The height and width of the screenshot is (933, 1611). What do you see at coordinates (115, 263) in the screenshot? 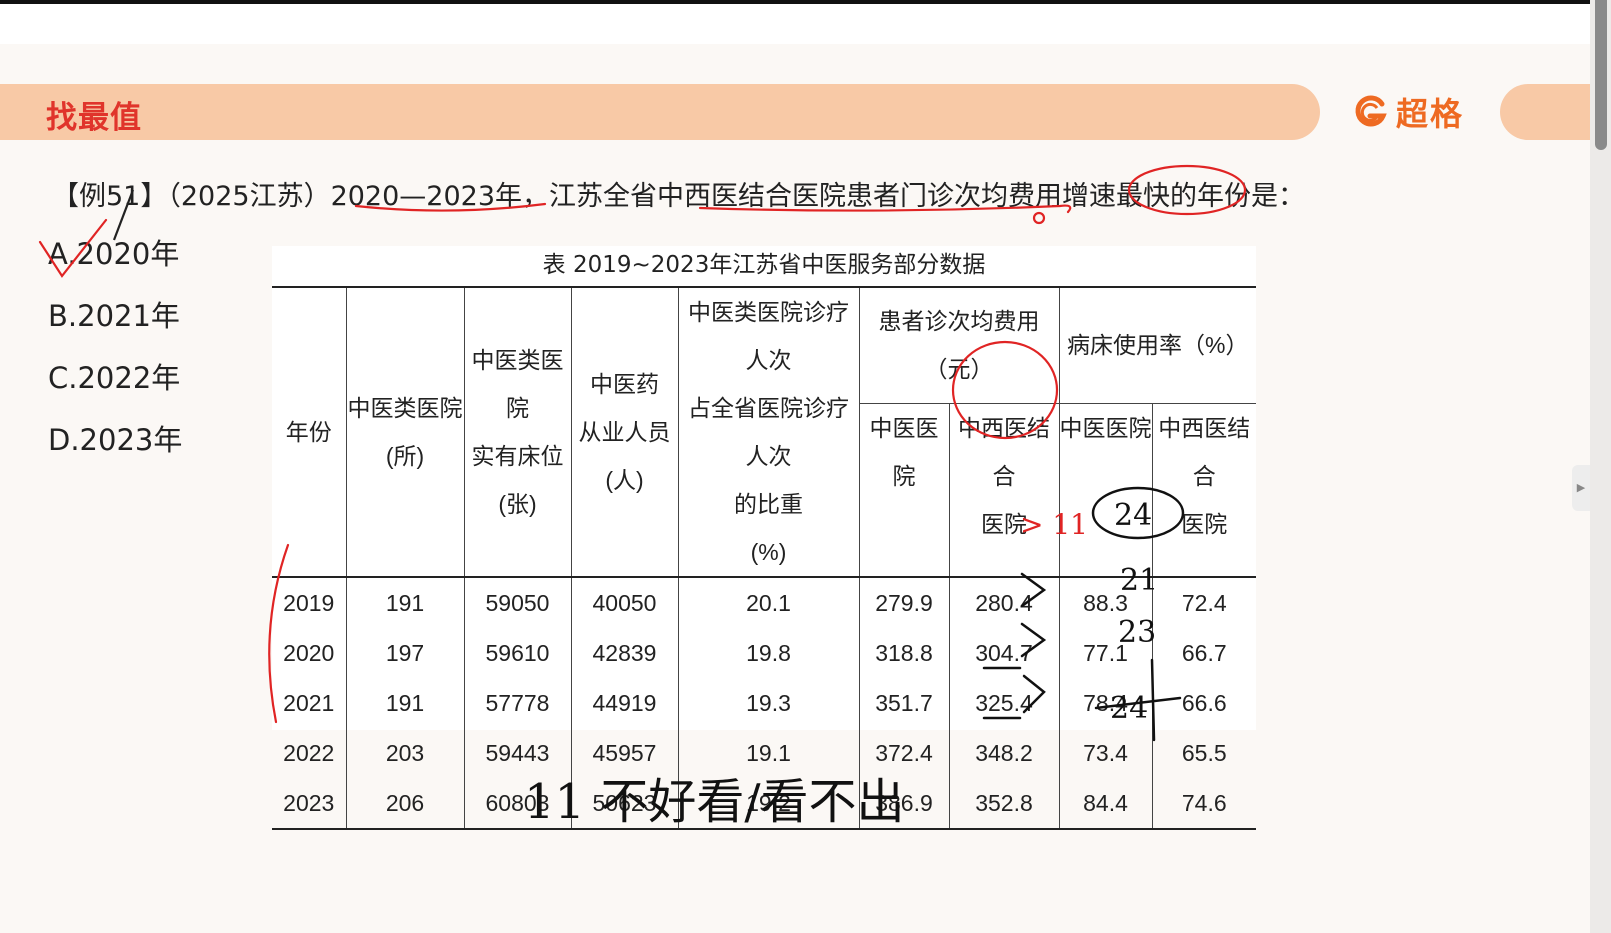
I see `option-a: A.2020年` at bounding box center [115, 263].